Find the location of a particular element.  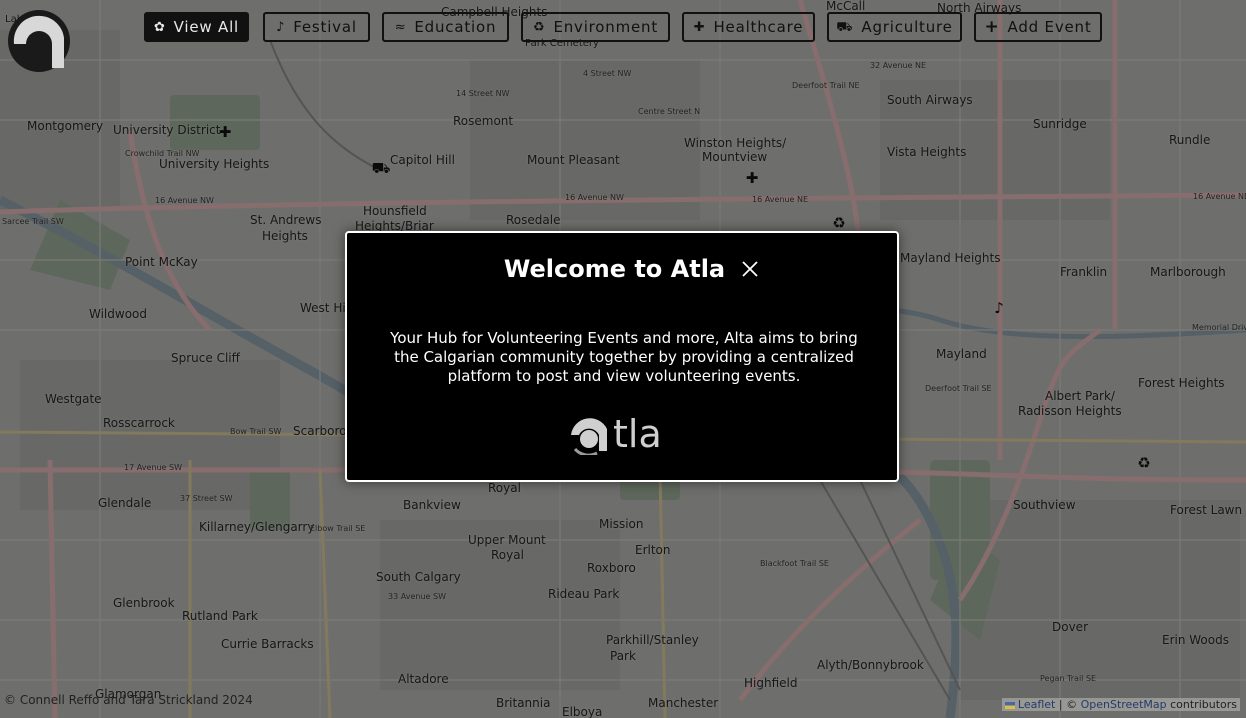

ukraine-flag-icon is located at coordinates (1009, 705).